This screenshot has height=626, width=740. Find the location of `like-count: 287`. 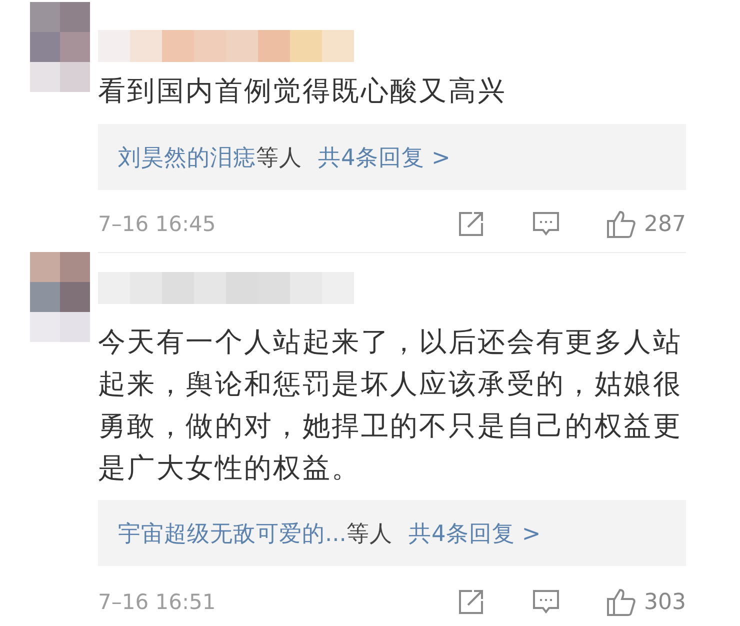

like-count: 287 is located at coordinates (665, 224).